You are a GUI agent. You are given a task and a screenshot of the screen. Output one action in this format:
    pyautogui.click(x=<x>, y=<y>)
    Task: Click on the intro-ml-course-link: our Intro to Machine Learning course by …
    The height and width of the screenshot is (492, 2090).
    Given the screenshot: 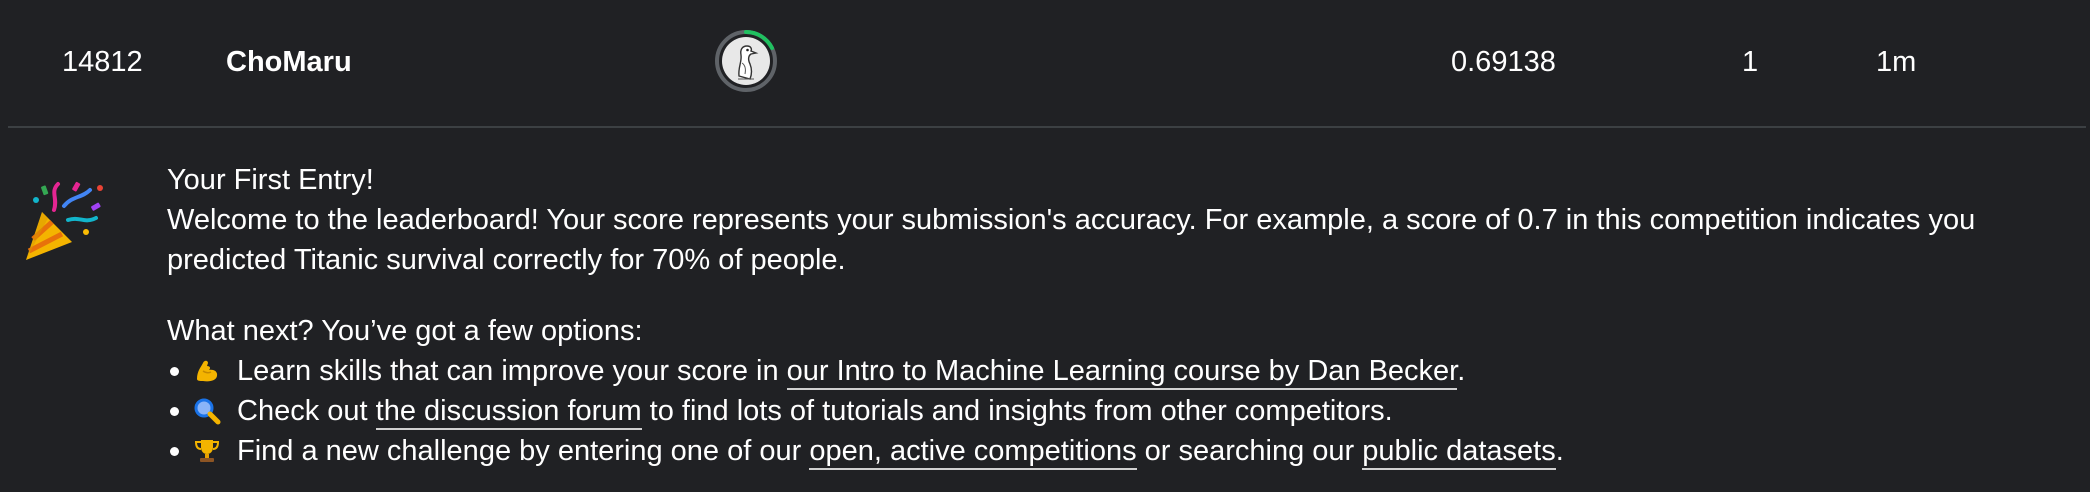 What is the action you would take?
    pyautogui.click(x=1122, y=372)
    